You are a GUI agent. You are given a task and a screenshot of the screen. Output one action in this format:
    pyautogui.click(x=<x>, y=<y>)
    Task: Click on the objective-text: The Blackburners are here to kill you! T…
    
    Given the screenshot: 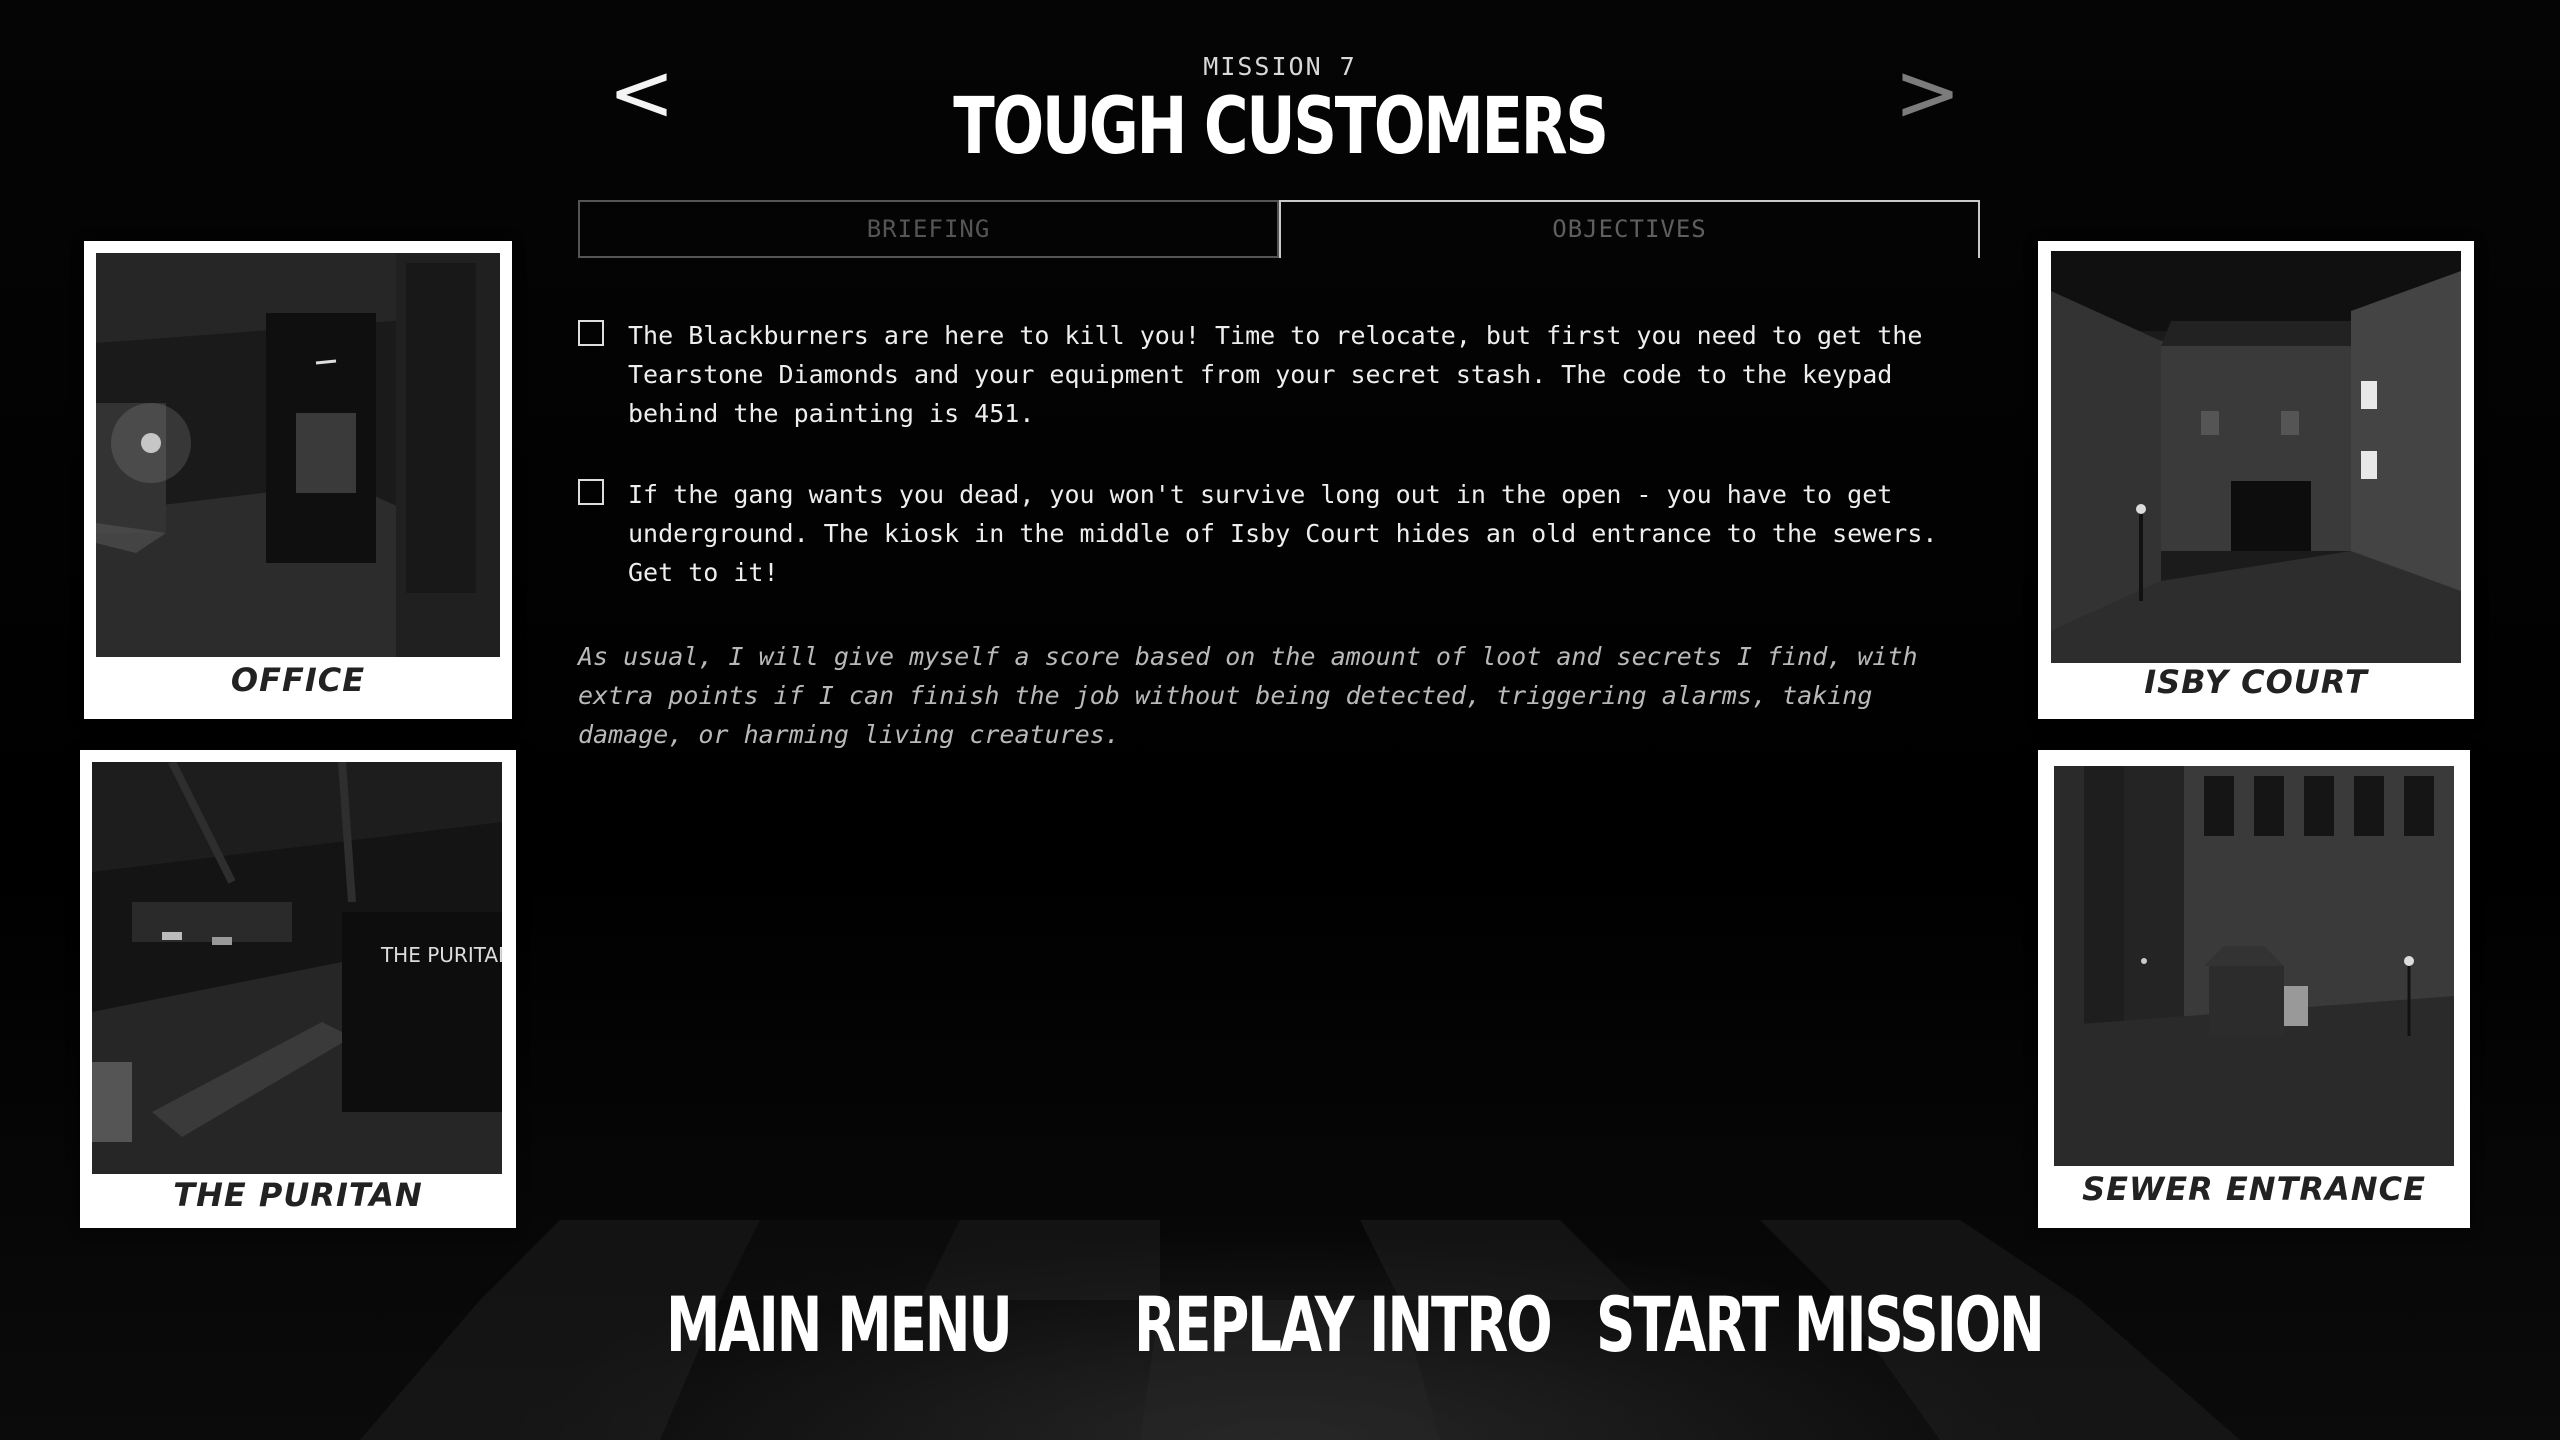 What is the action you would take?
    pyautogui.click(x=1275, y=374)
    